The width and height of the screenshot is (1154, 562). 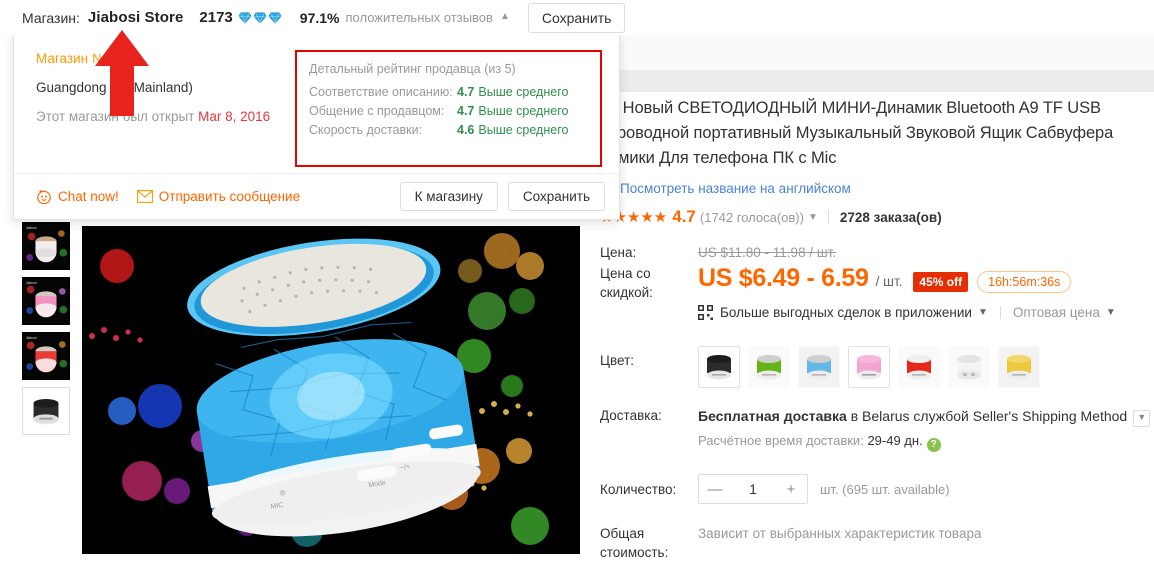 I want to click on color-swatch-list, so click(x=869, y=367).